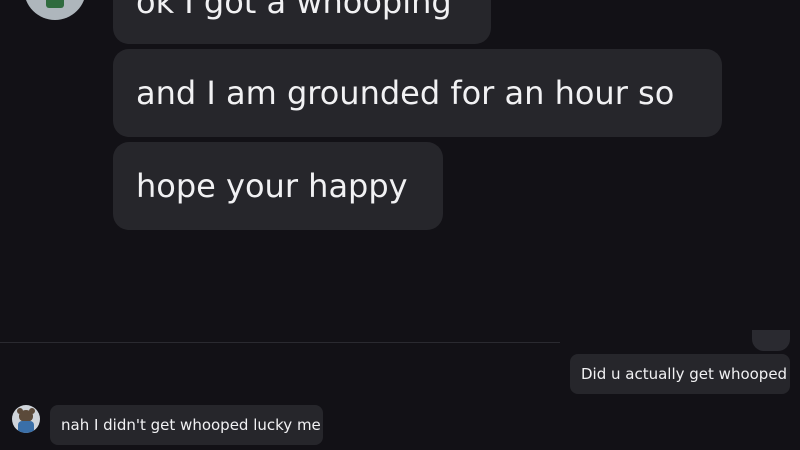 The height and width of the screenshot is (450, 800). Describe the element at coordinates (26, 427) in the screenshot. I see `bear-body` at that location.